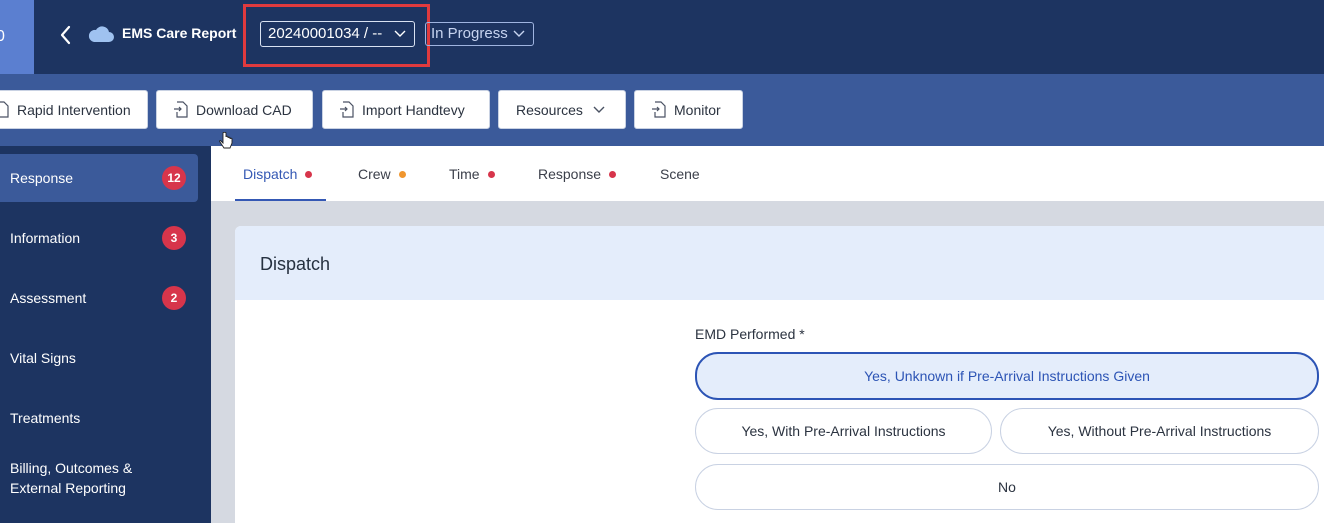 Image resolution: width=1324 pixels, height=523 pixels. What do you see at coordinates (280, 200) in the screenshot?
I see `active-tab-indicator` at bounding box center [280, 200].